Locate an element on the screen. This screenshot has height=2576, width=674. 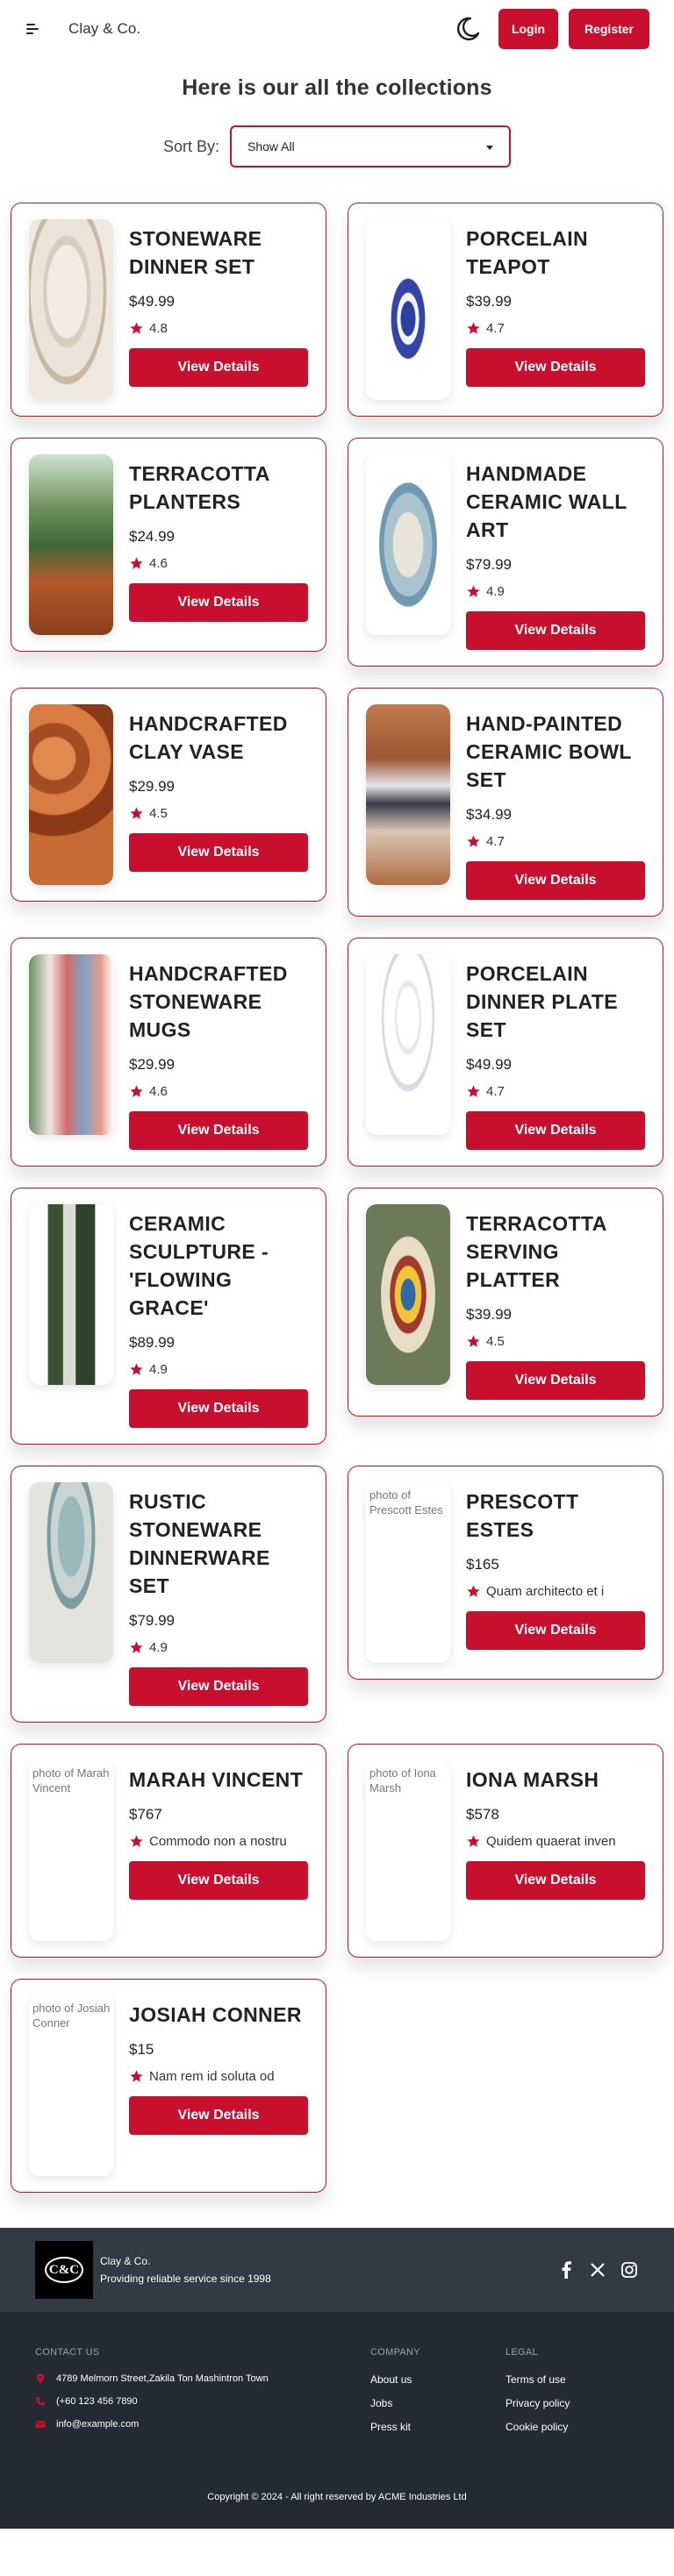
logo: C&C is located at coordinates (64, 2270).